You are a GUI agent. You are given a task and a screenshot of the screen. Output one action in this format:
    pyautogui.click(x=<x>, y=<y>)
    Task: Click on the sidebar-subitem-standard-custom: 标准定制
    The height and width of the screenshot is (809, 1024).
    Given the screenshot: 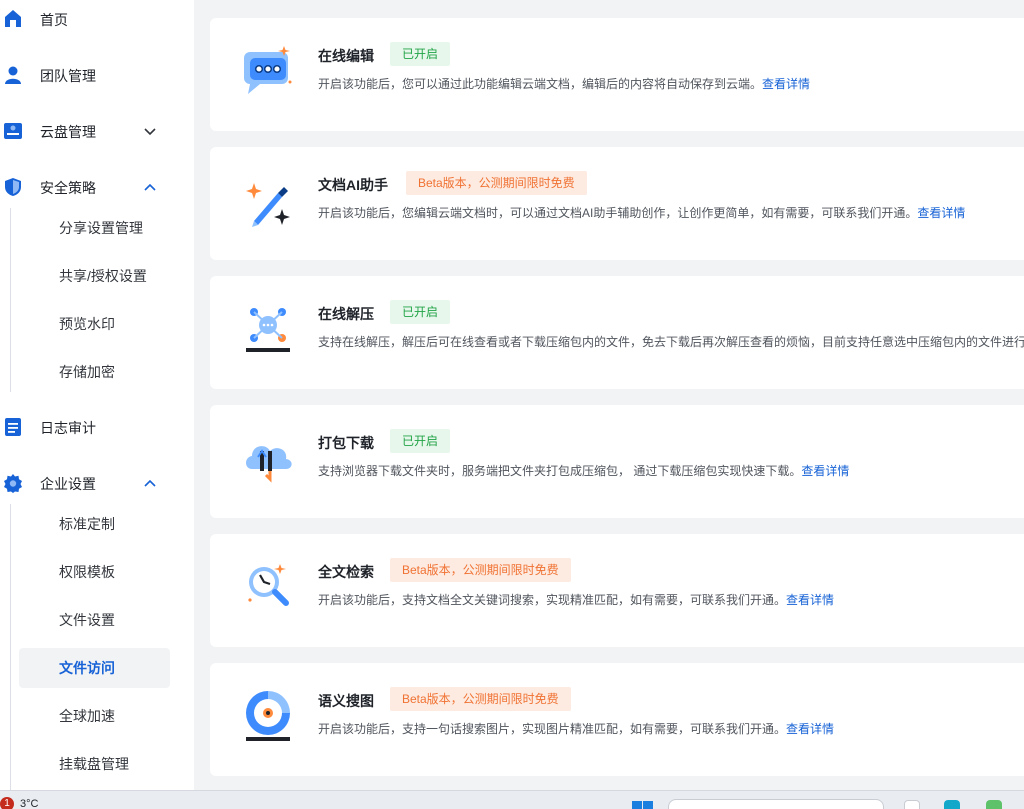 What is the action you would take?
    pyautogui.click(x=94, y=524)
    